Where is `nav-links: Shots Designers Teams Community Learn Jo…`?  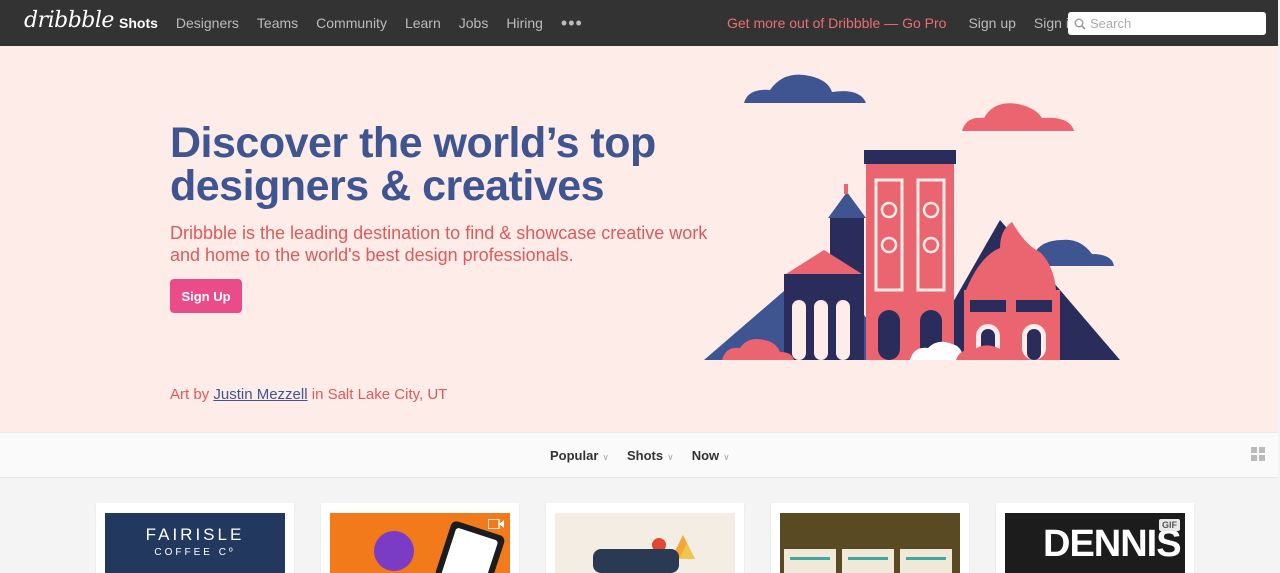
nav-links: Shots Designers Teams Community Learn Jo… is located at coordinates (351, 23).